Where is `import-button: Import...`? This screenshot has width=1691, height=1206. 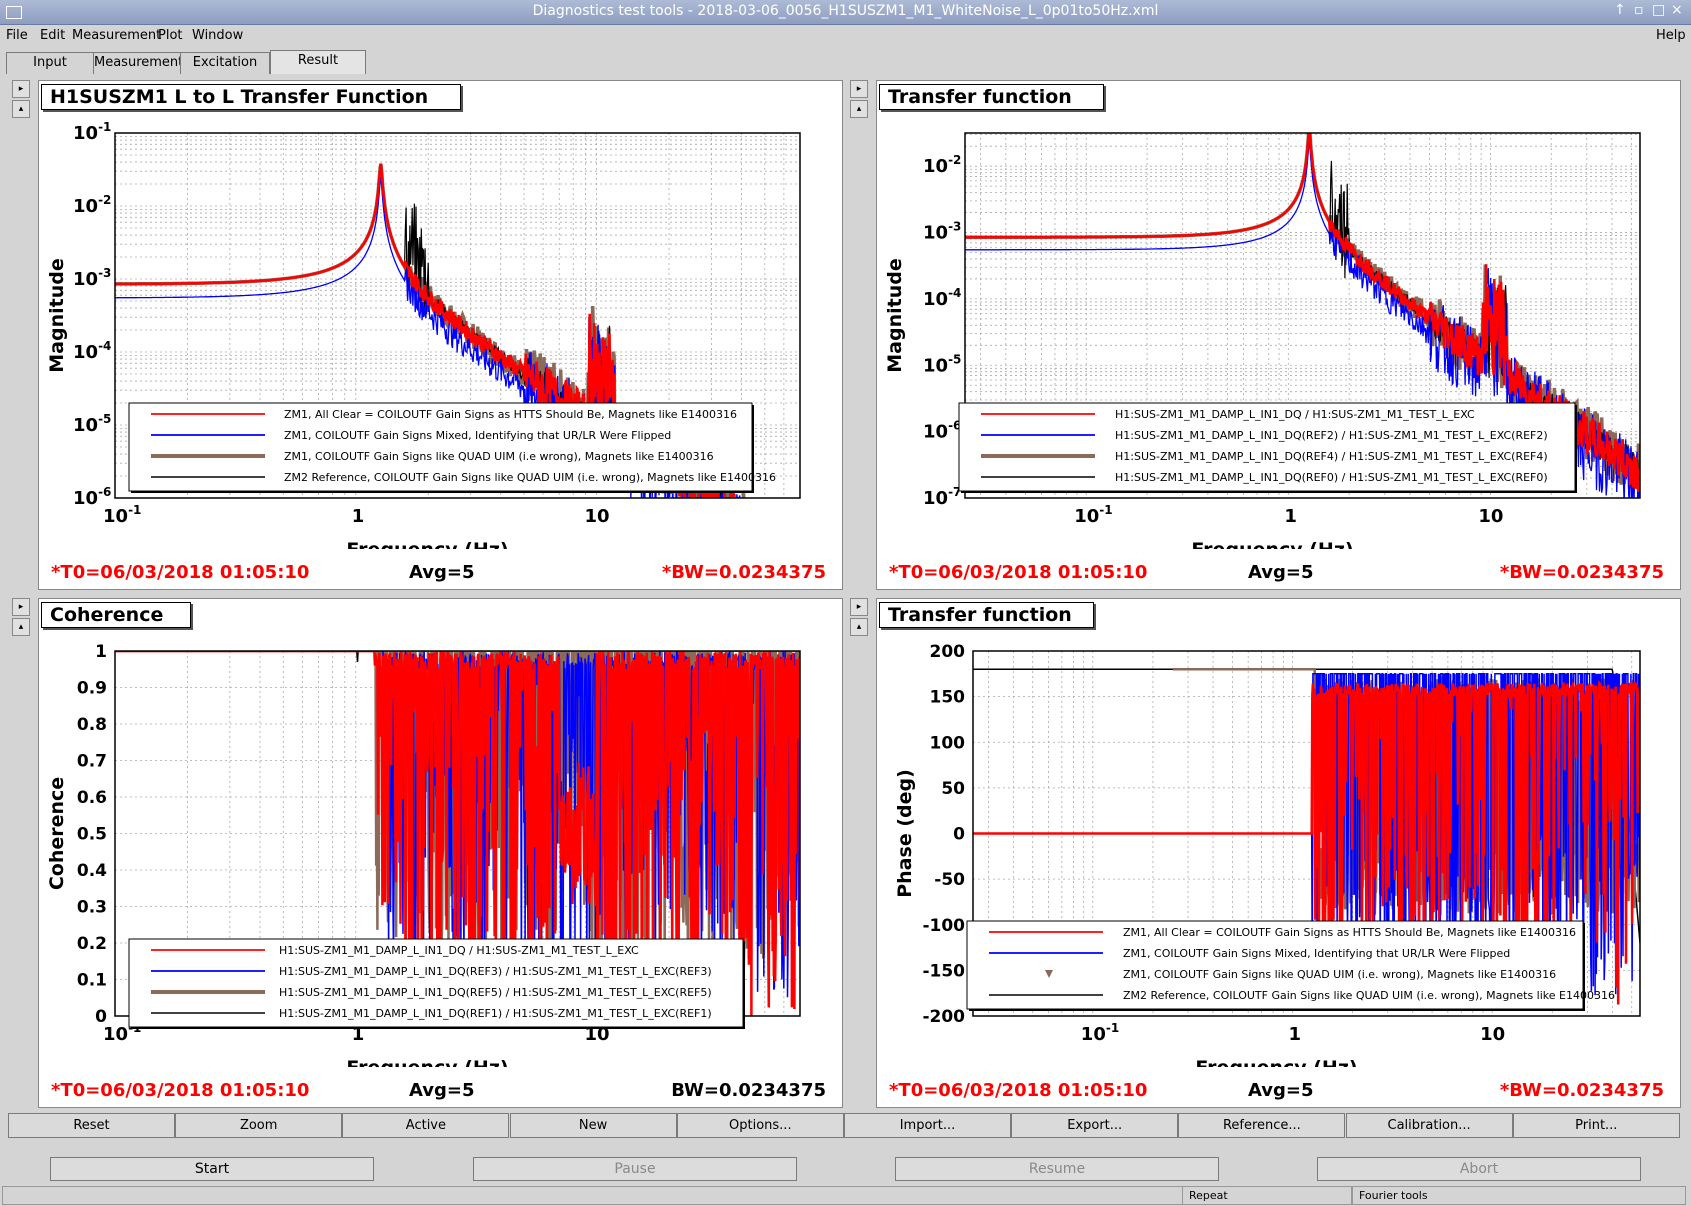
import-button: Import... is located at coordinates (927, 1125).